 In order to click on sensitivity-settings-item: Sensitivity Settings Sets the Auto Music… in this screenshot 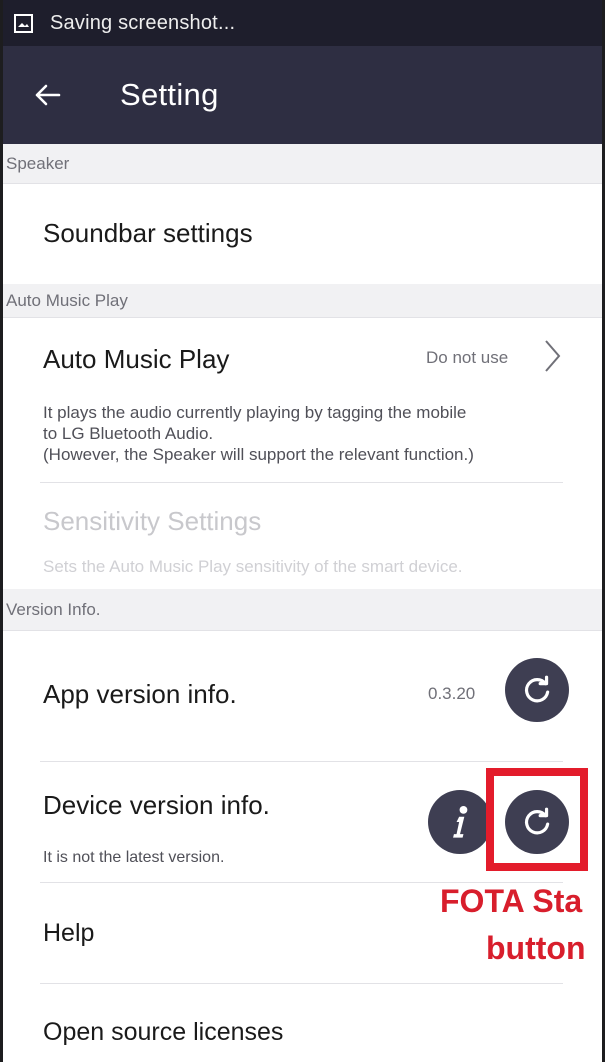, I will do `click(302, 536)`.